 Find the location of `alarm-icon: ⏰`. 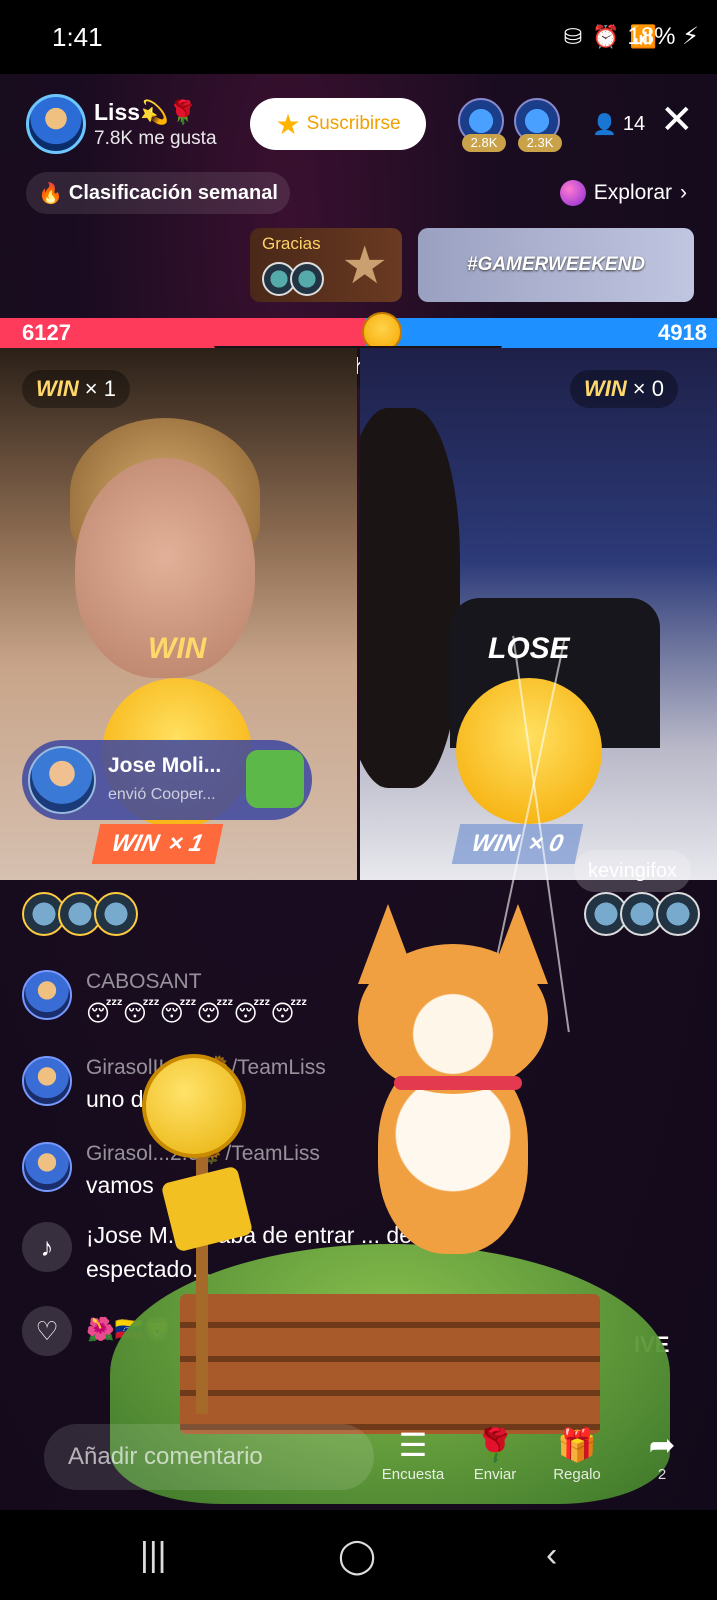

alarm-icon: ⏰ is located at coordinates (606, 36).